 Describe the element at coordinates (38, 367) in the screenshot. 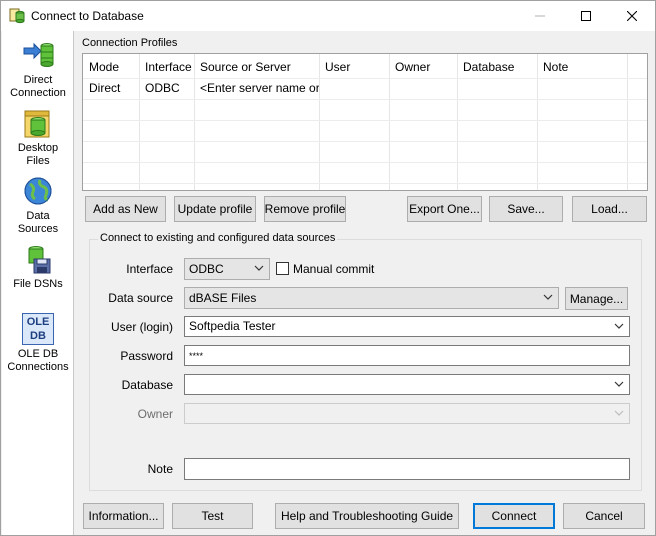

I see `sidebar-item-label: Connections` at that location.